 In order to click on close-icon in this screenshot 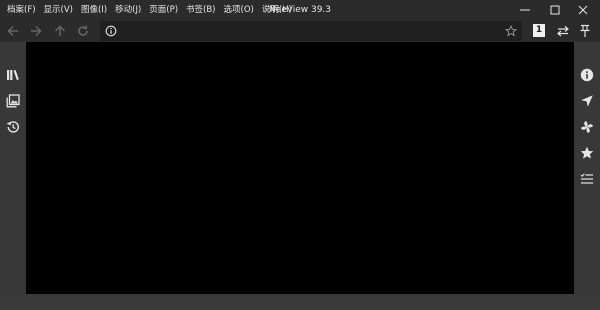, I will do `click(583, 10)`.